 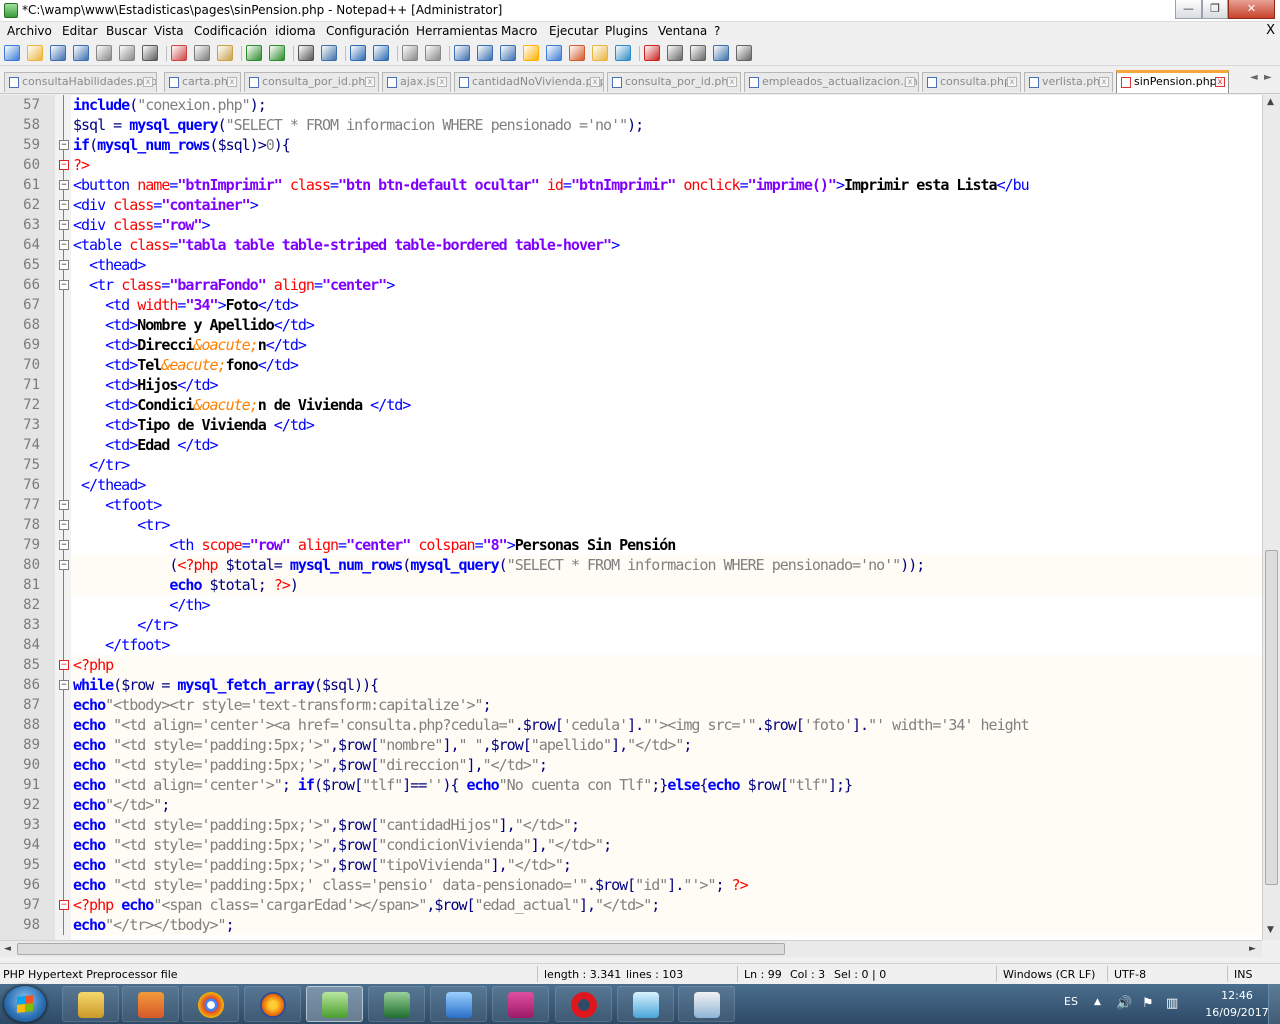 I want to click on sync-h-icon, so click(x=433, y=53).